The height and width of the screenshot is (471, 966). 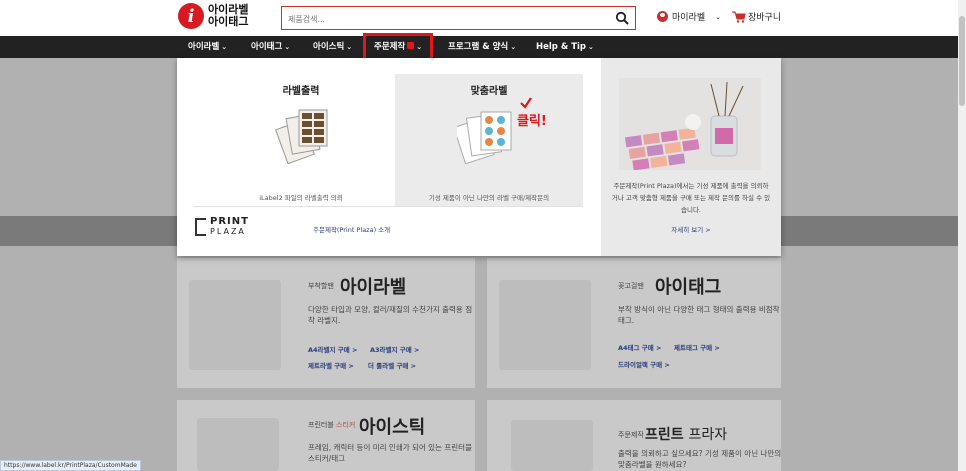 I want to click on search-icon, so click(x=622, y=18).